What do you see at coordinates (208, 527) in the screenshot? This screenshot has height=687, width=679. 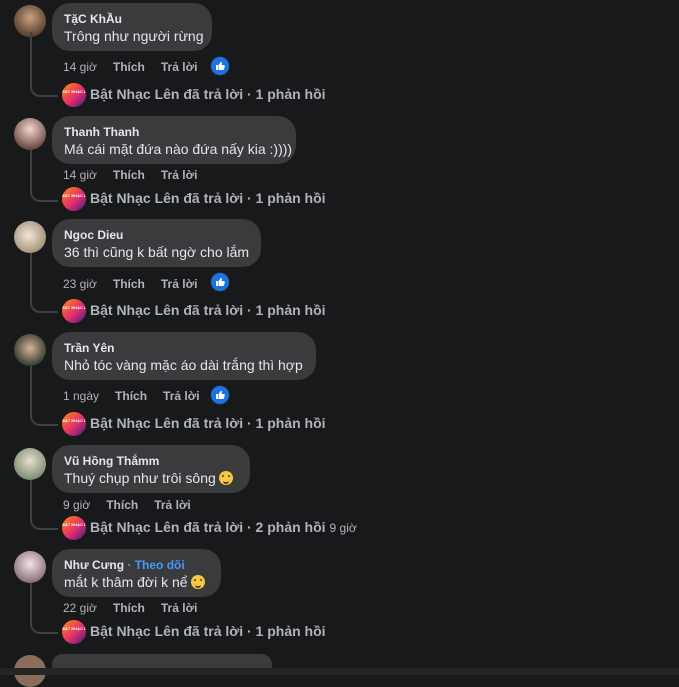 I see `replies-label-text: Bật Nhạc Lên đã trả lời · 2 phản hồi` at bounding box center [208, 527].